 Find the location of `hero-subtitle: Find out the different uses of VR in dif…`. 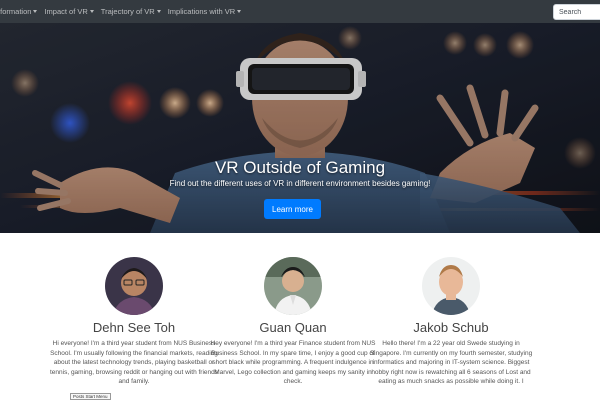

hero-subtitle: Find out the different uses of VR in dif… is located at coordinates (300, 183).